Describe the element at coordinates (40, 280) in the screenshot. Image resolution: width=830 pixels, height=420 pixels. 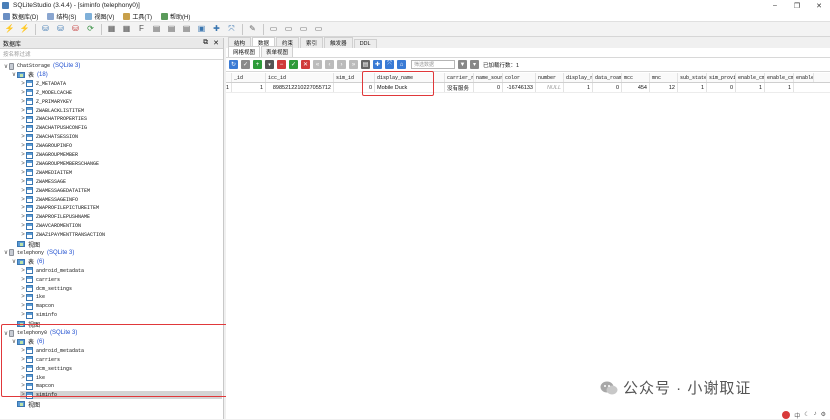
I see `tree-table-carriers: > carriers` at that location.